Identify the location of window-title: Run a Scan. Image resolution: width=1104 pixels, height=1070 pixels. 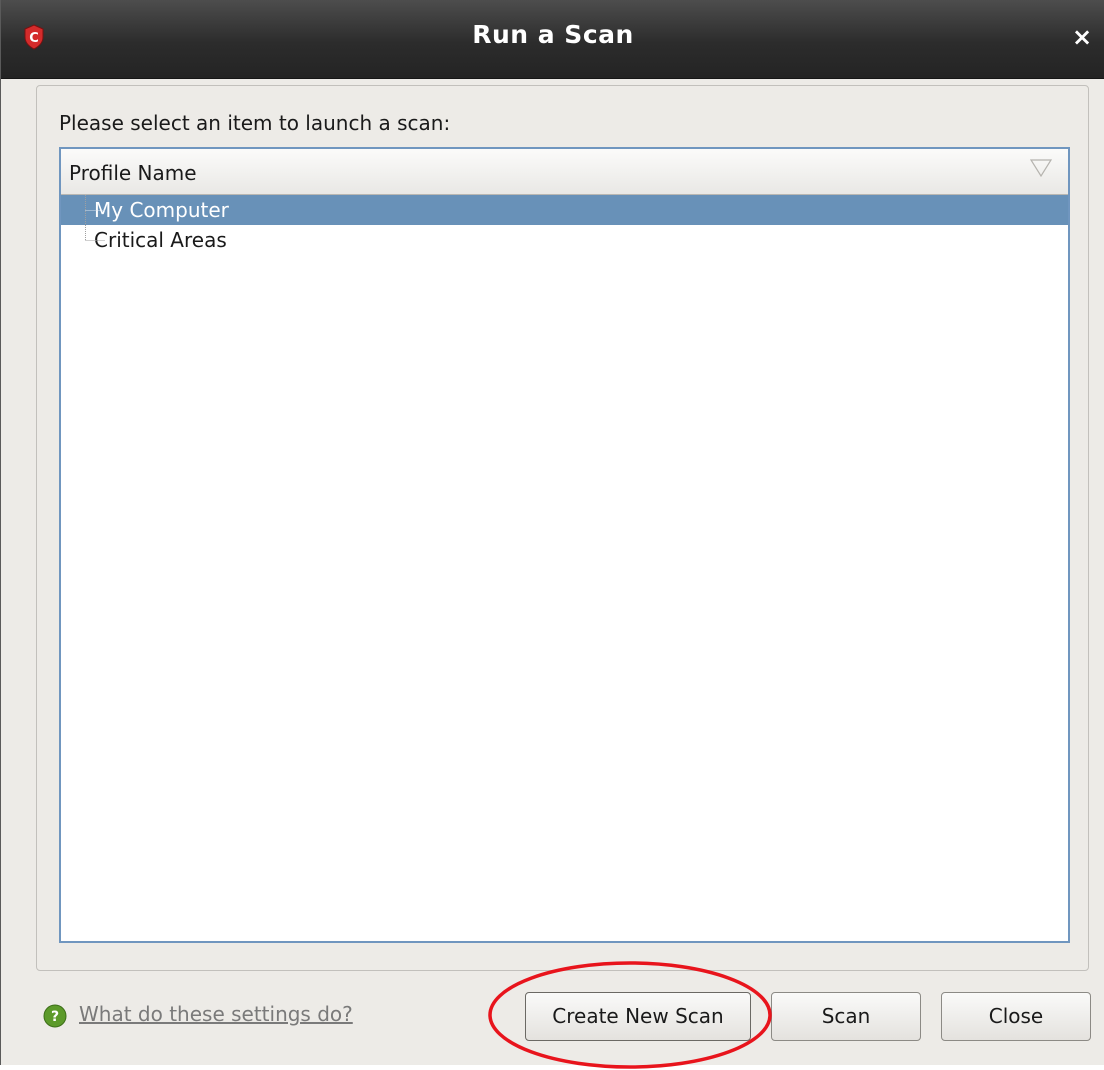
(553, 34).